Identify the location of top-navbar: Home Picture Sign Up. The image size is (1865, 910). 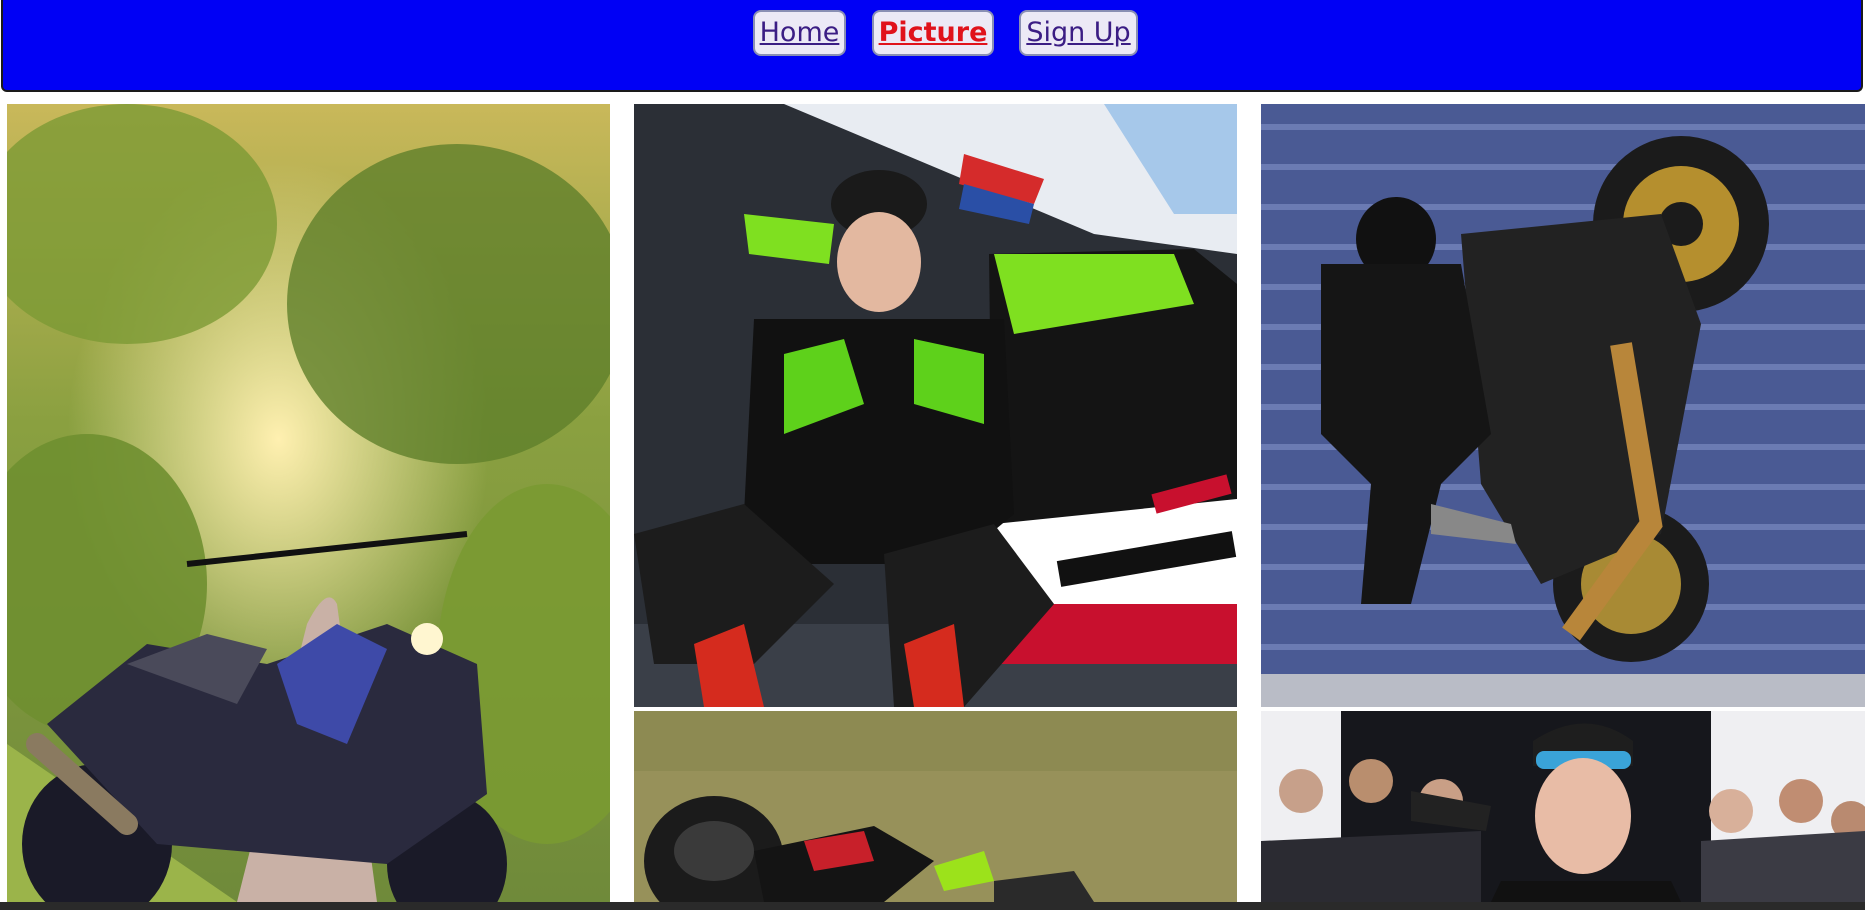
(932, 46).